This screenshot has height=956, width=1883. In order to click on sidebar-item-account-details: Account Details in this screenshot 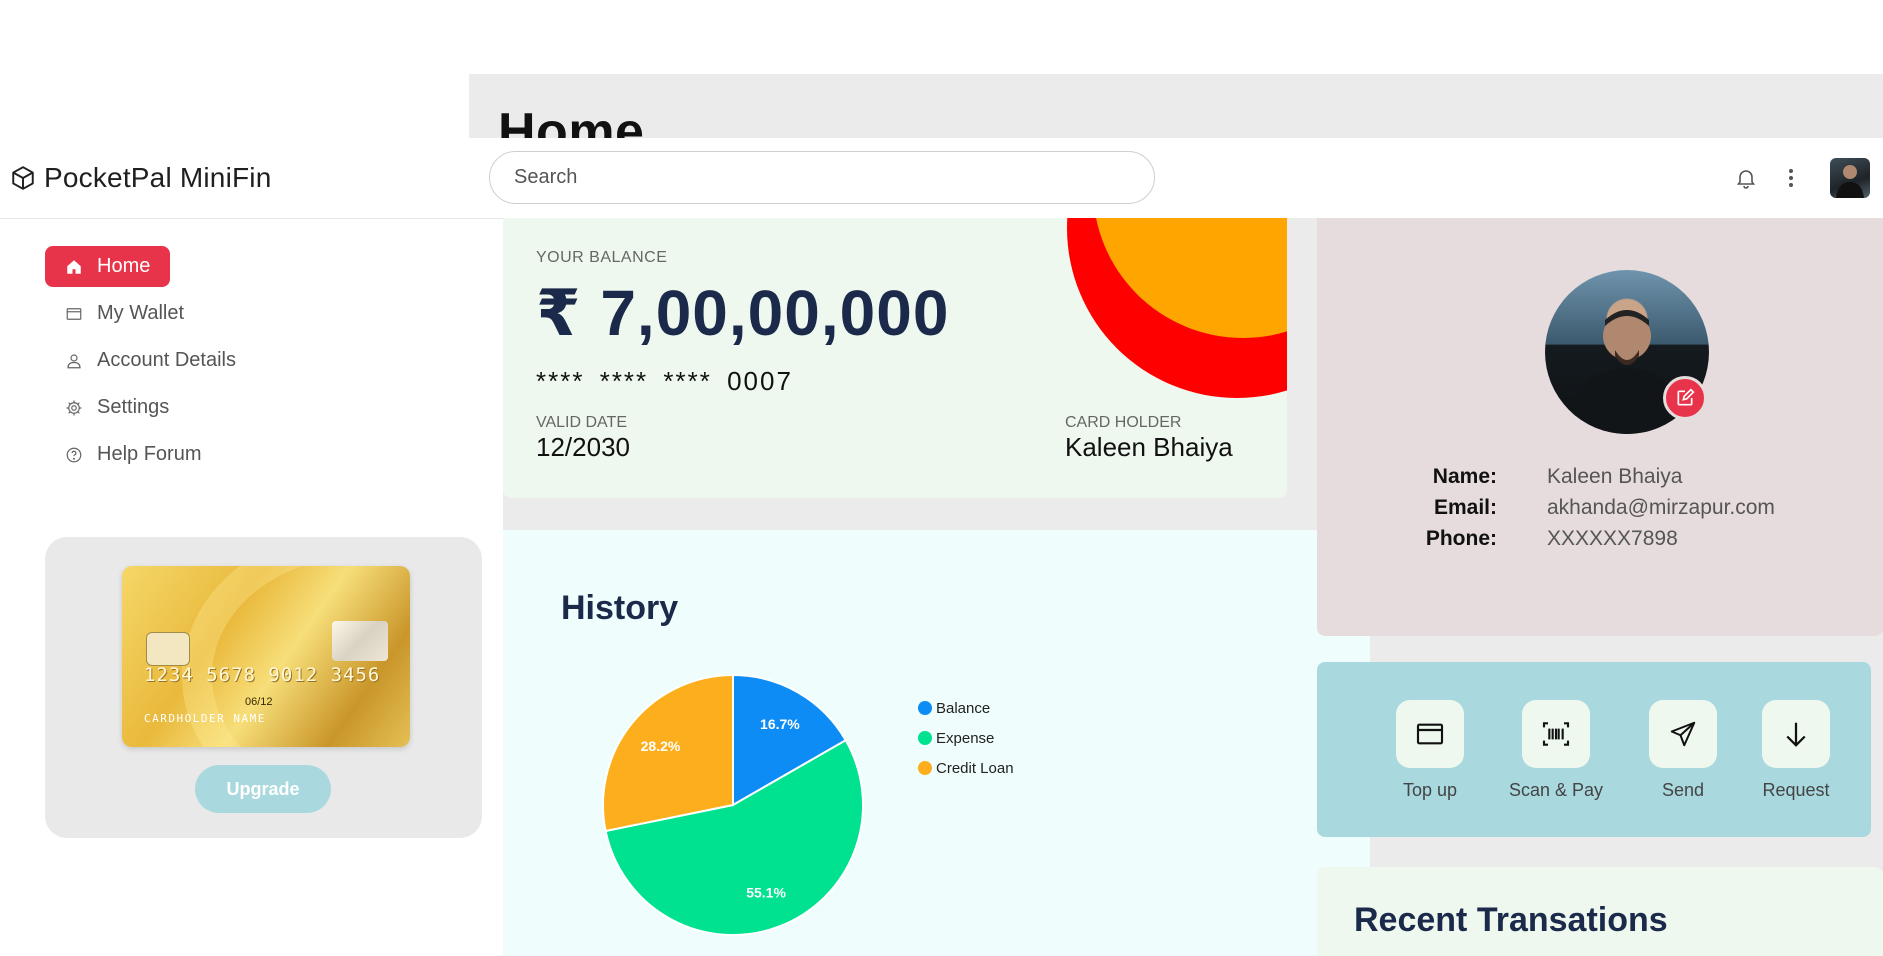, I will do `click(150, 360)`.